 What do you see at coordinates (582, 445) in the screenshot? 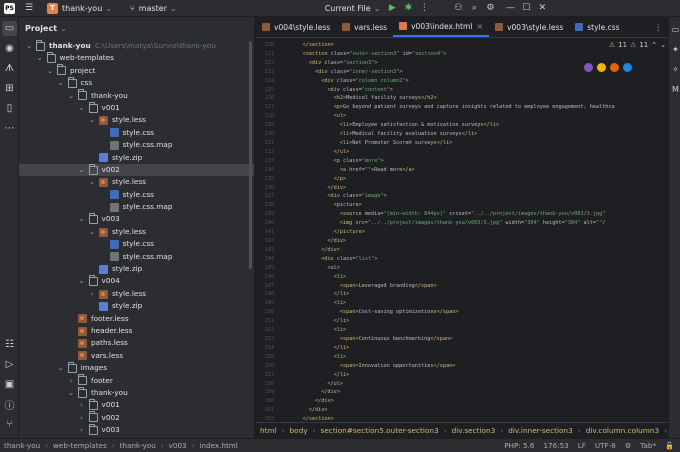
I see `line-separator: LF` at bounding box center [582, 445].